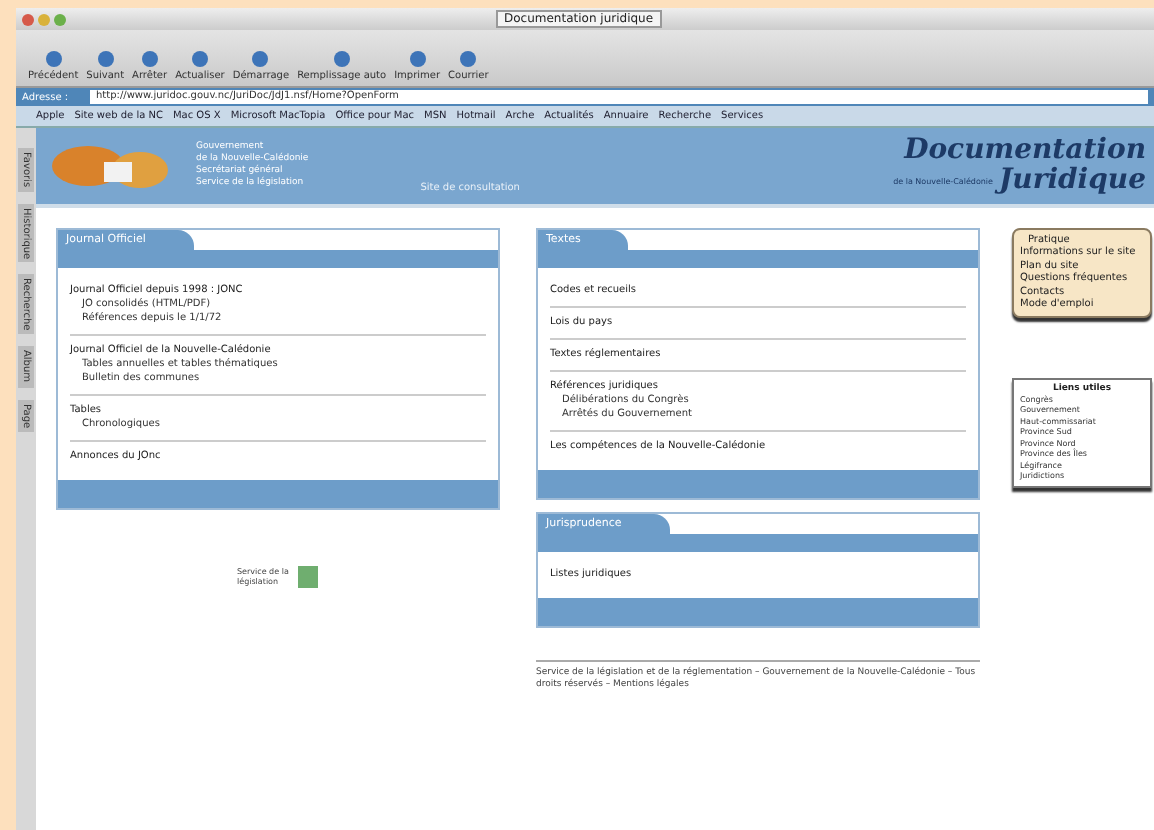  Describe the element at coordinates (1072, 181) in the screenshot. I see `site-subtitle: Juridique` at that location.